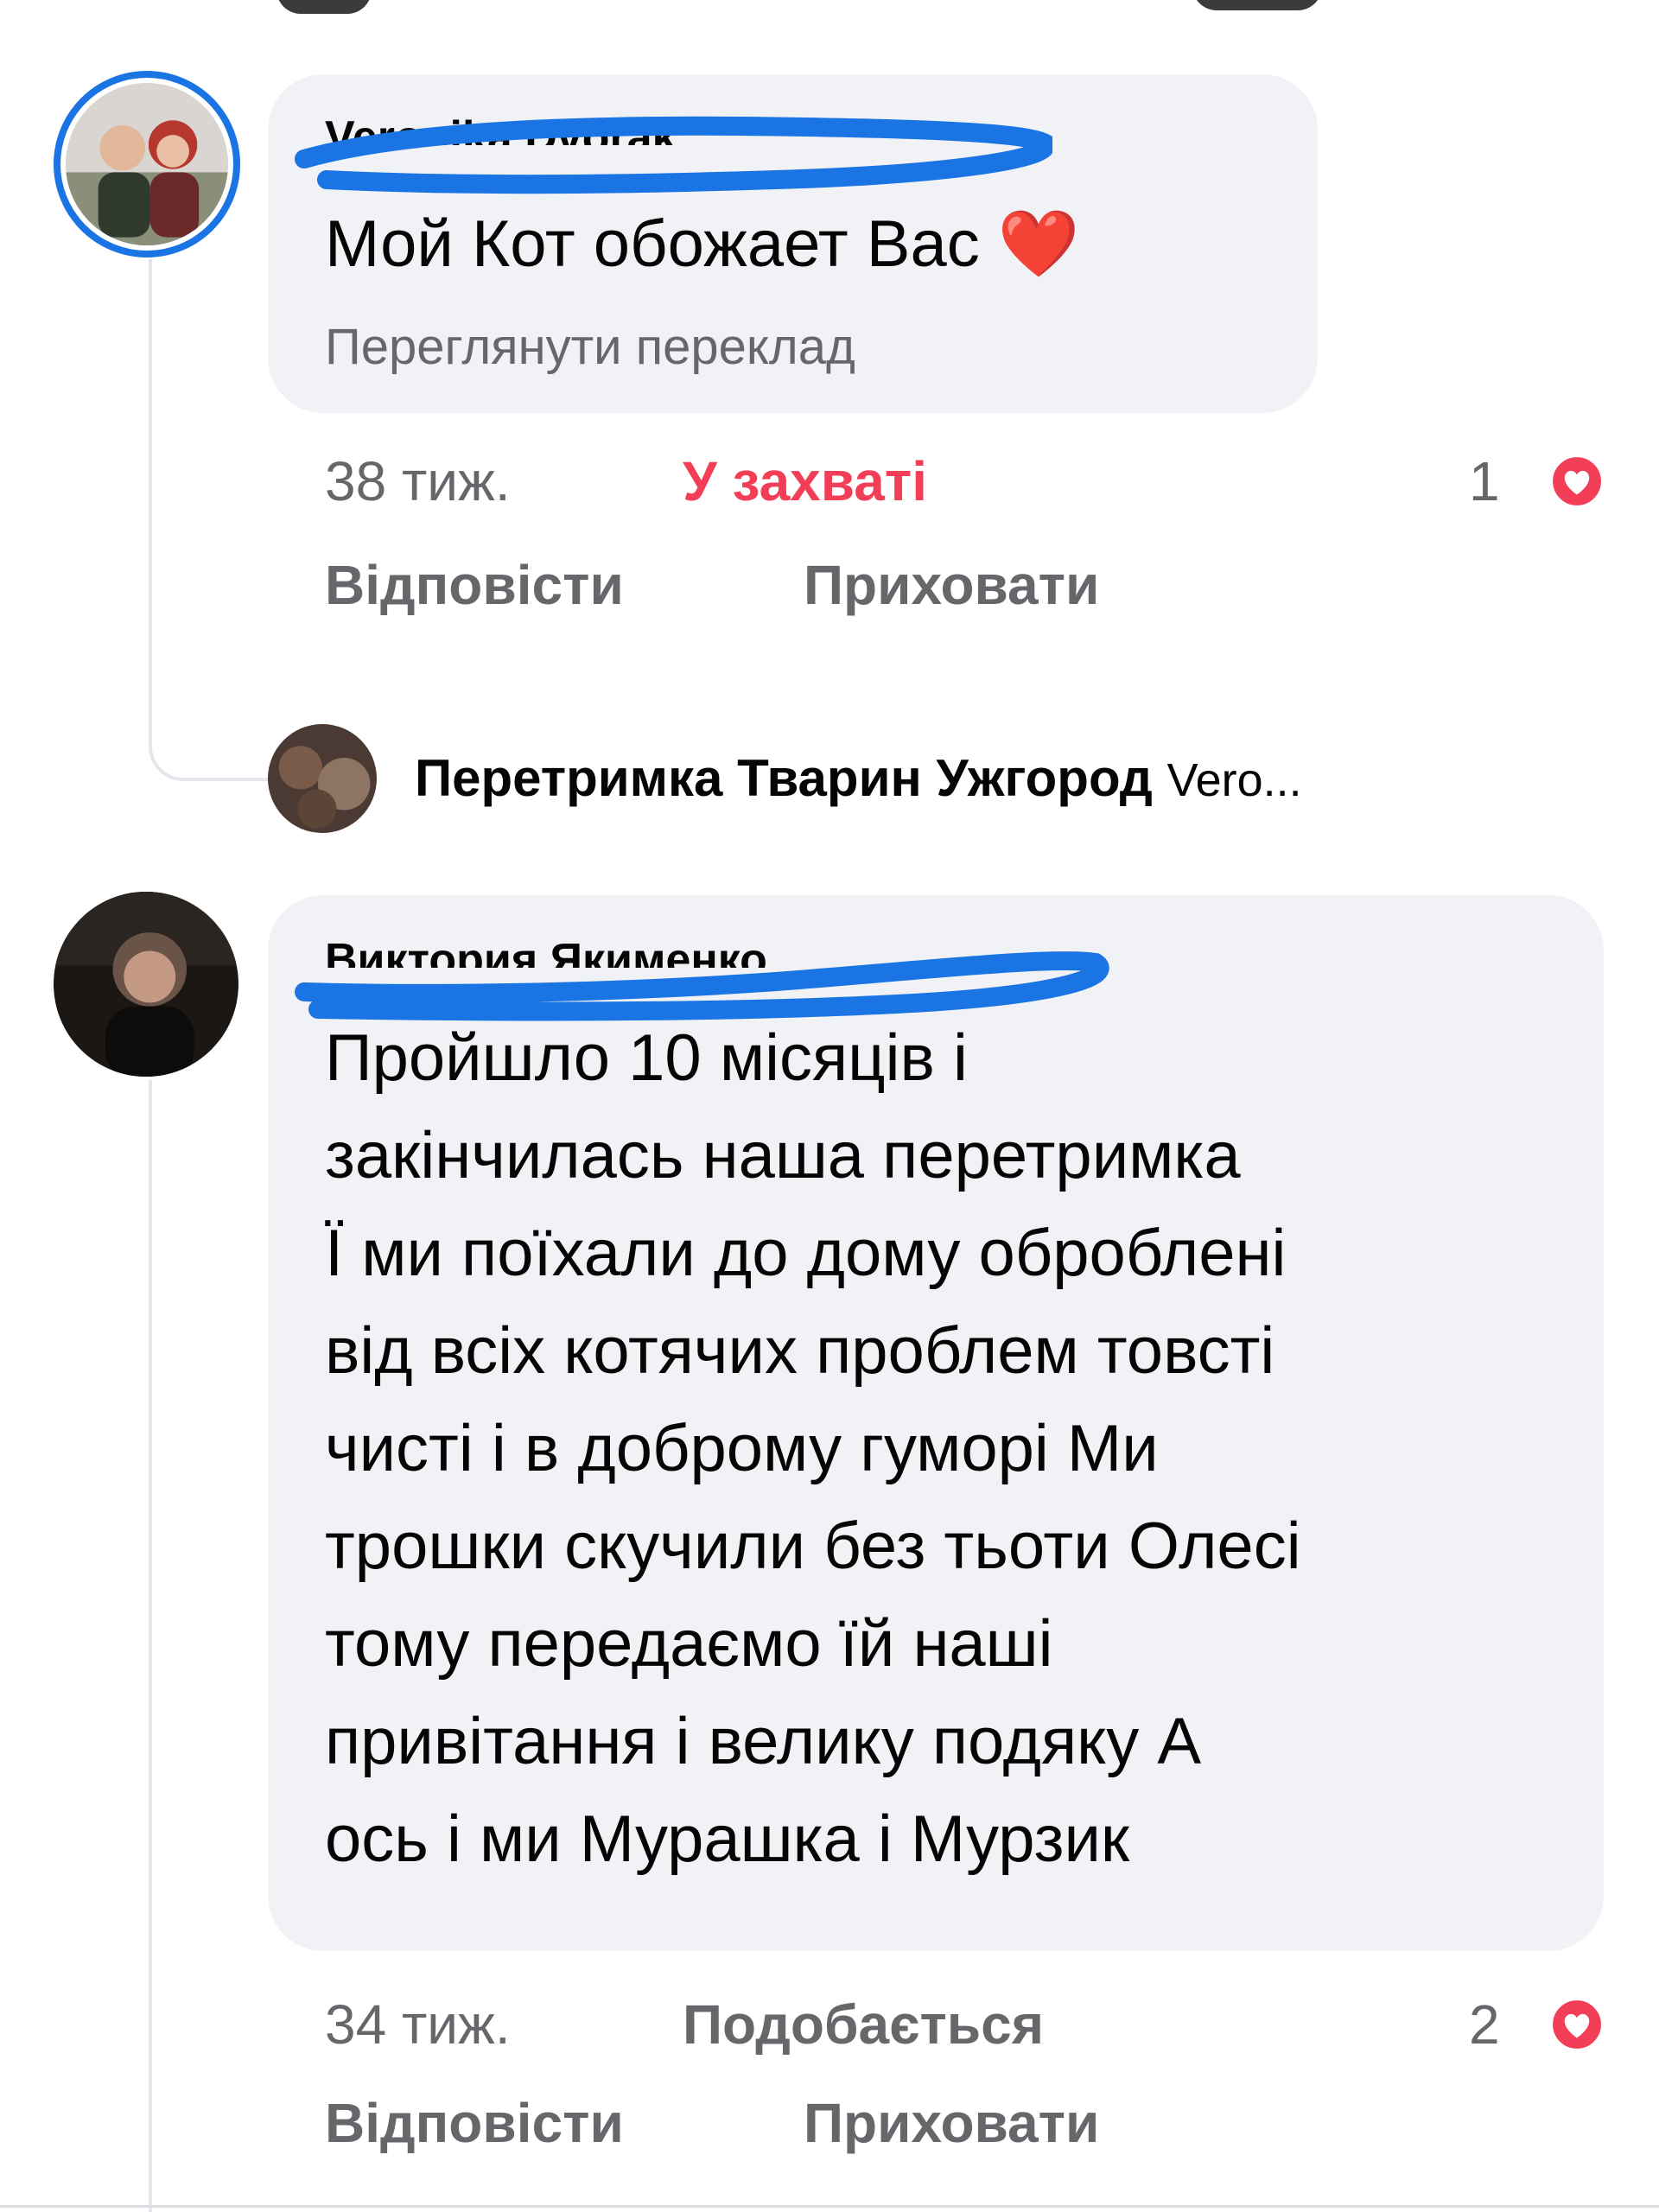 The image size is (1659, 2212). I want to click on comment-text: Мой Кот обожает Вас ❤️, so click(702, 244).